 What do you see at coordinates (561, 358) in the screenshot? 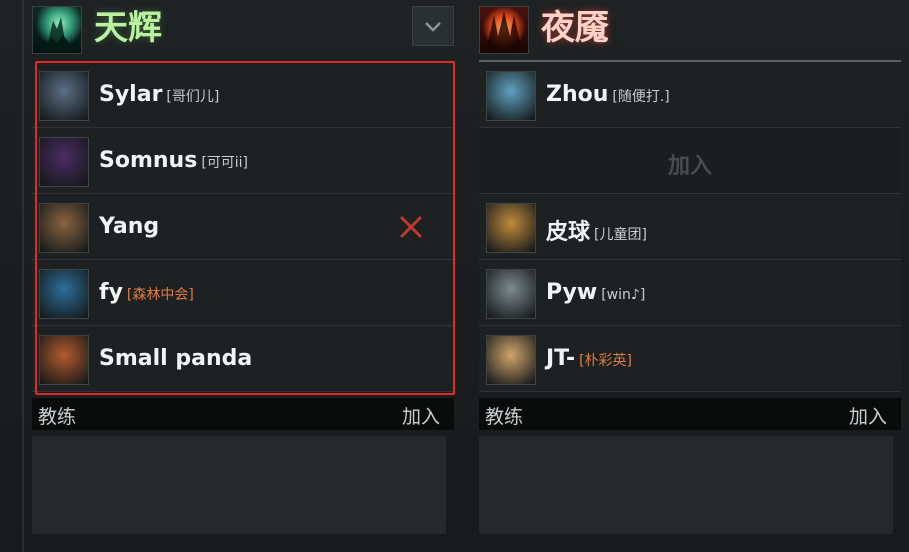
I see `player-name-text: JT-` at bounding box center [561, 358].